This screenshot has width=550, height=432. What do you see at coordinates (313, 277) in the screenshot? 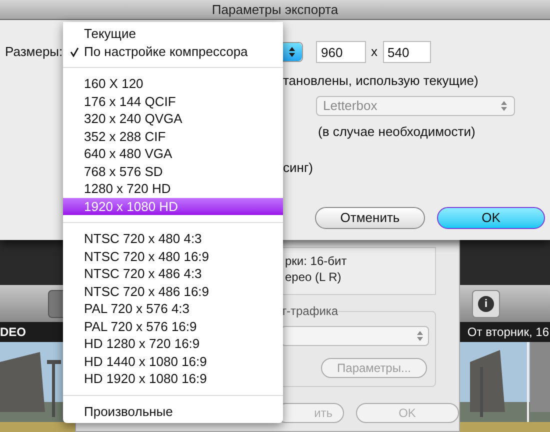
I see `audio-info-text: ерео (L R)` at bounding box center [313, 277].